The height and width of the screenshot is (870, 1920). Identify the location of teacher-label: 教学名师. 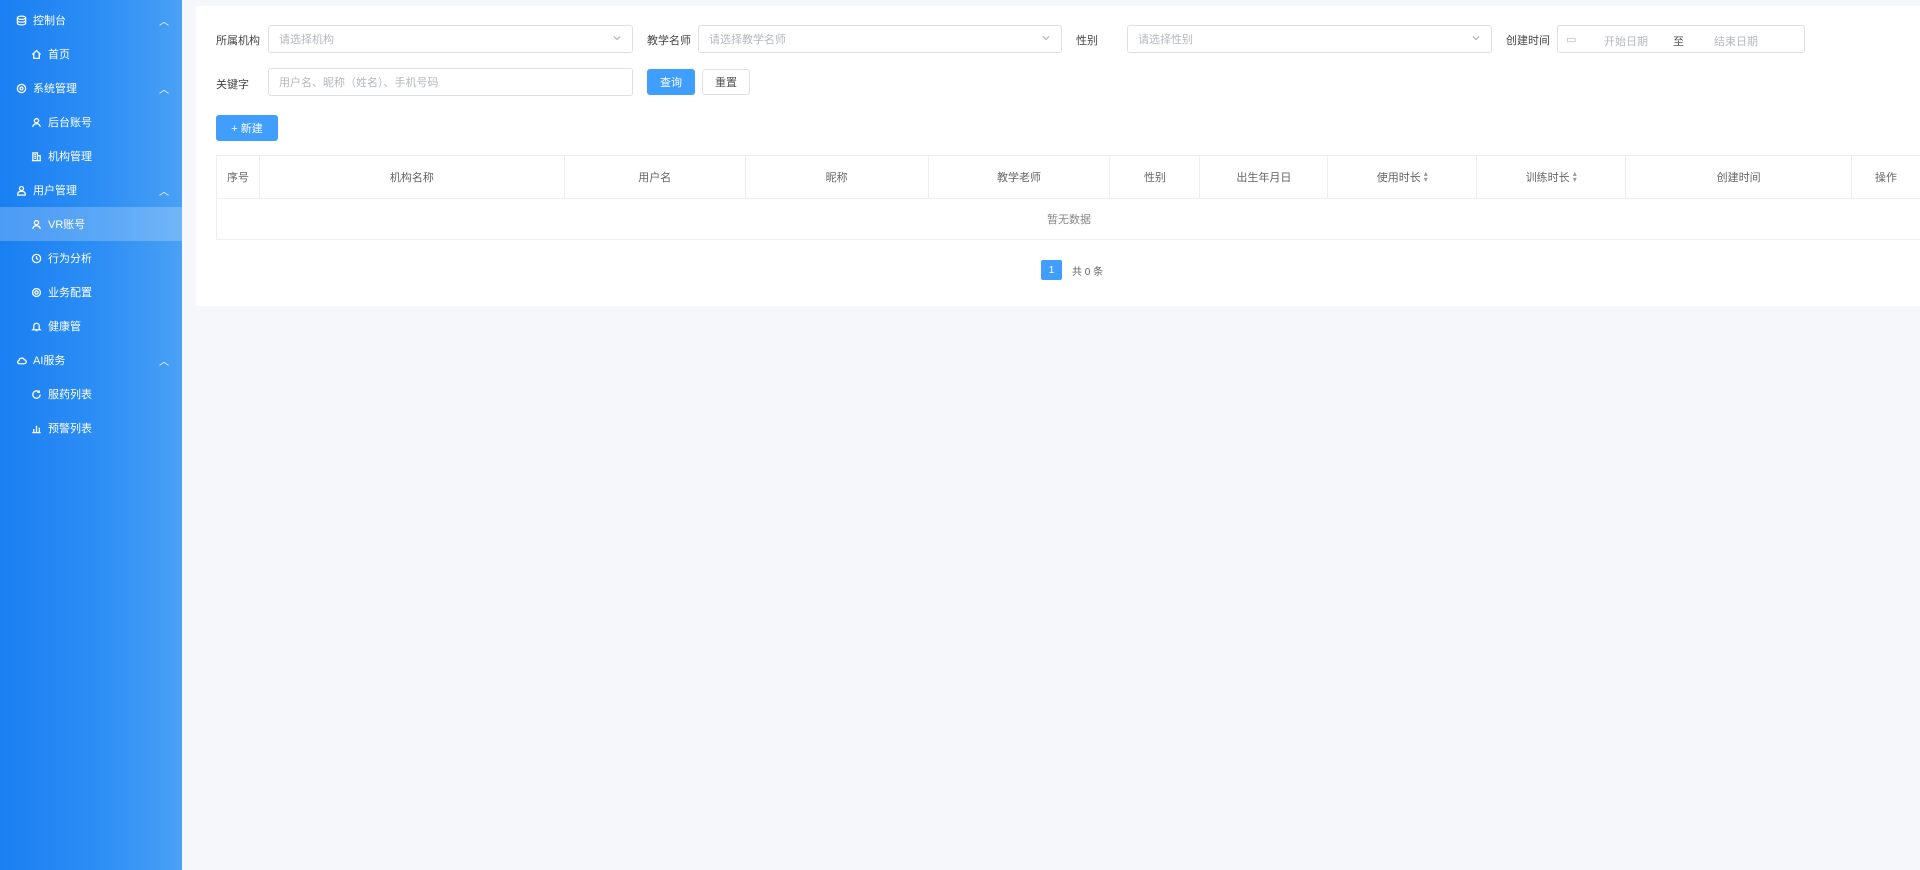
(669, 41).